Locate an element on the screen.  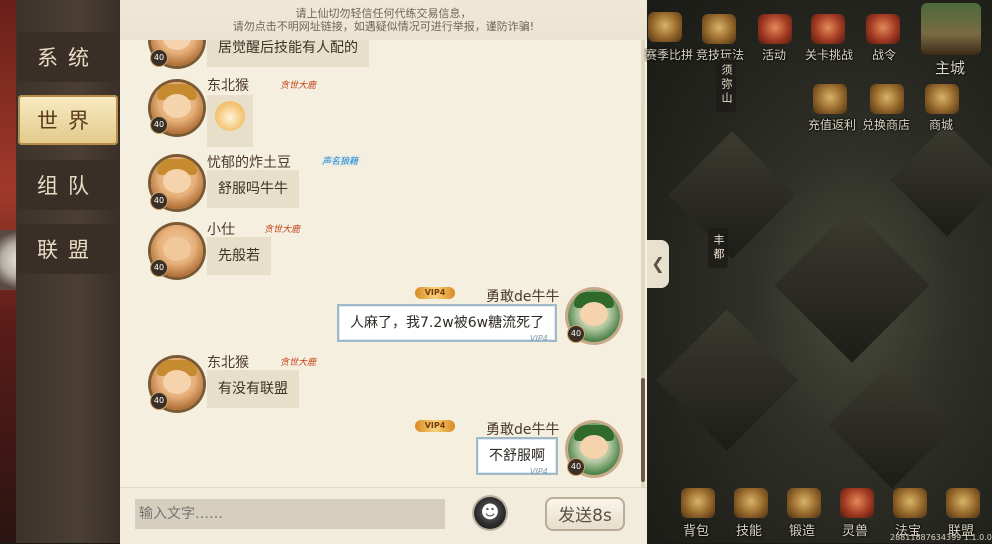
emoji-icon: ☻ is located at coordinates (490, 513).